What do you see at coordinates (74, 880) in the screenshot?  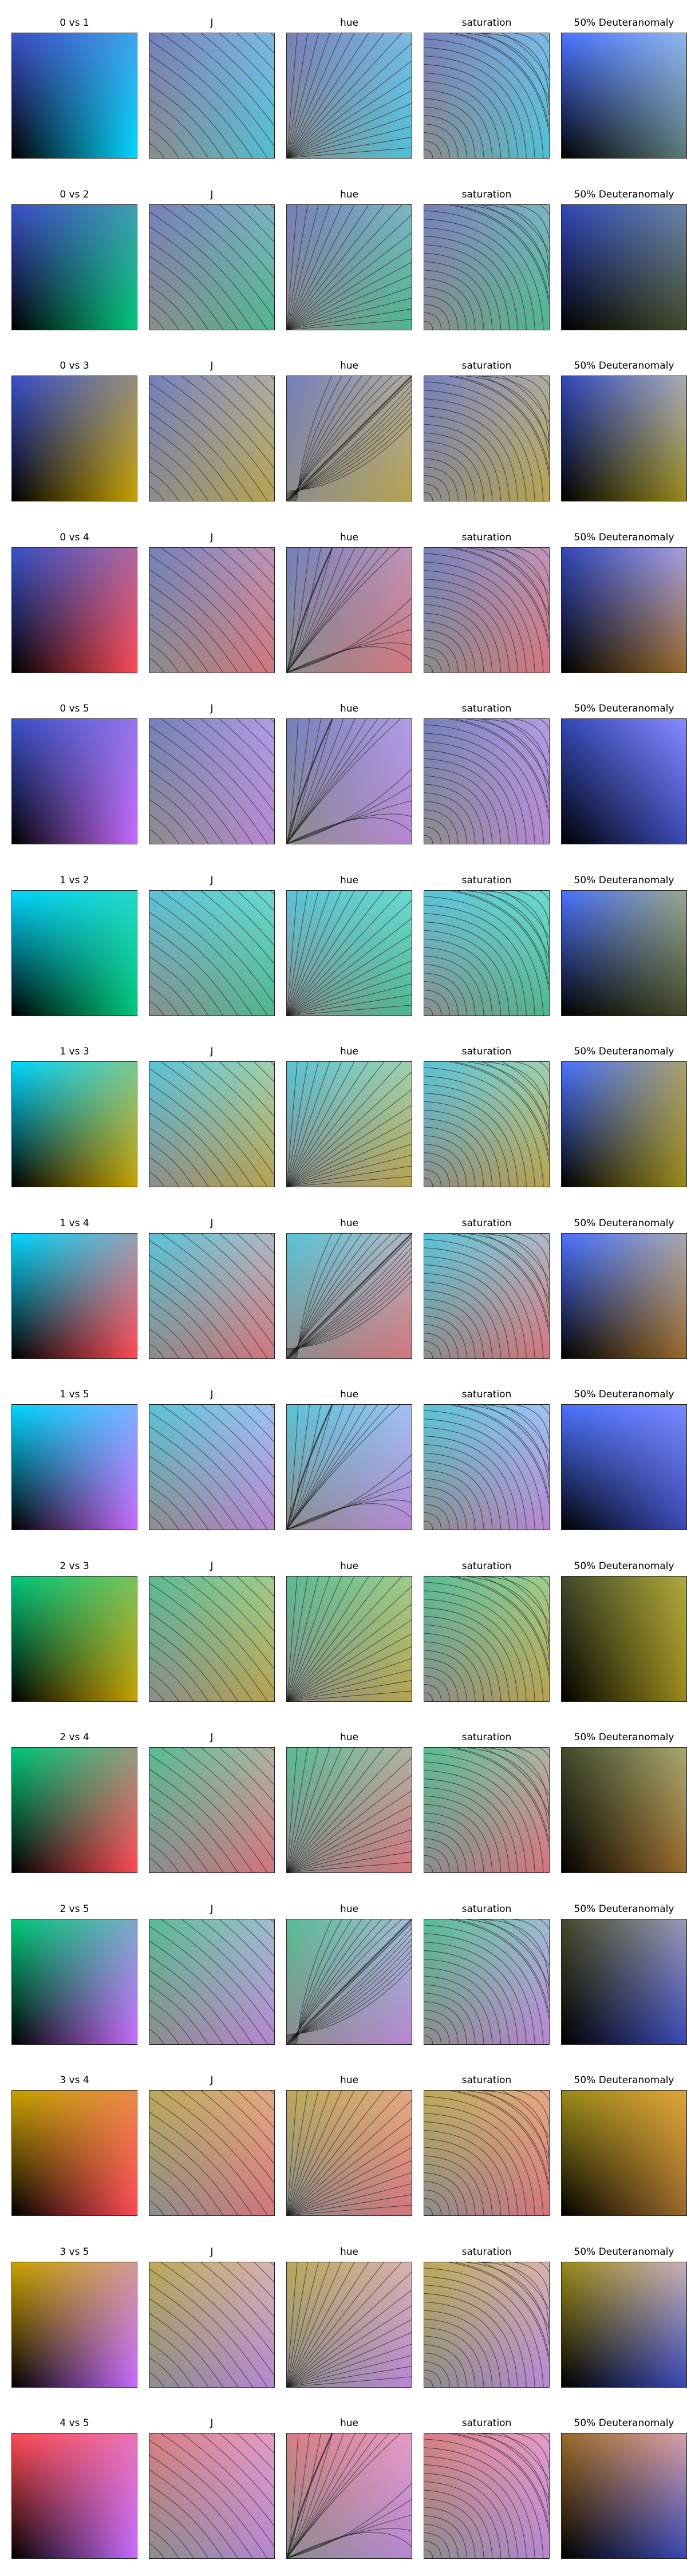 I see `panel-title: 1 vs 2` at bounding box center [74, 880].